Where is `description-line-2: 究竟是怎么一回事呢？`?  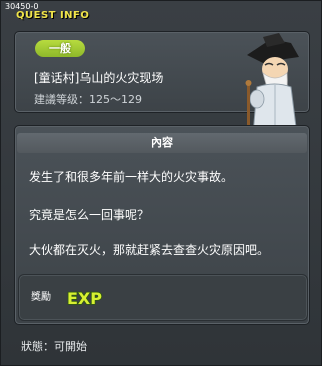
description-line-2: 究竟是怎么一回事呢？ is located at coordinates (89, 215).